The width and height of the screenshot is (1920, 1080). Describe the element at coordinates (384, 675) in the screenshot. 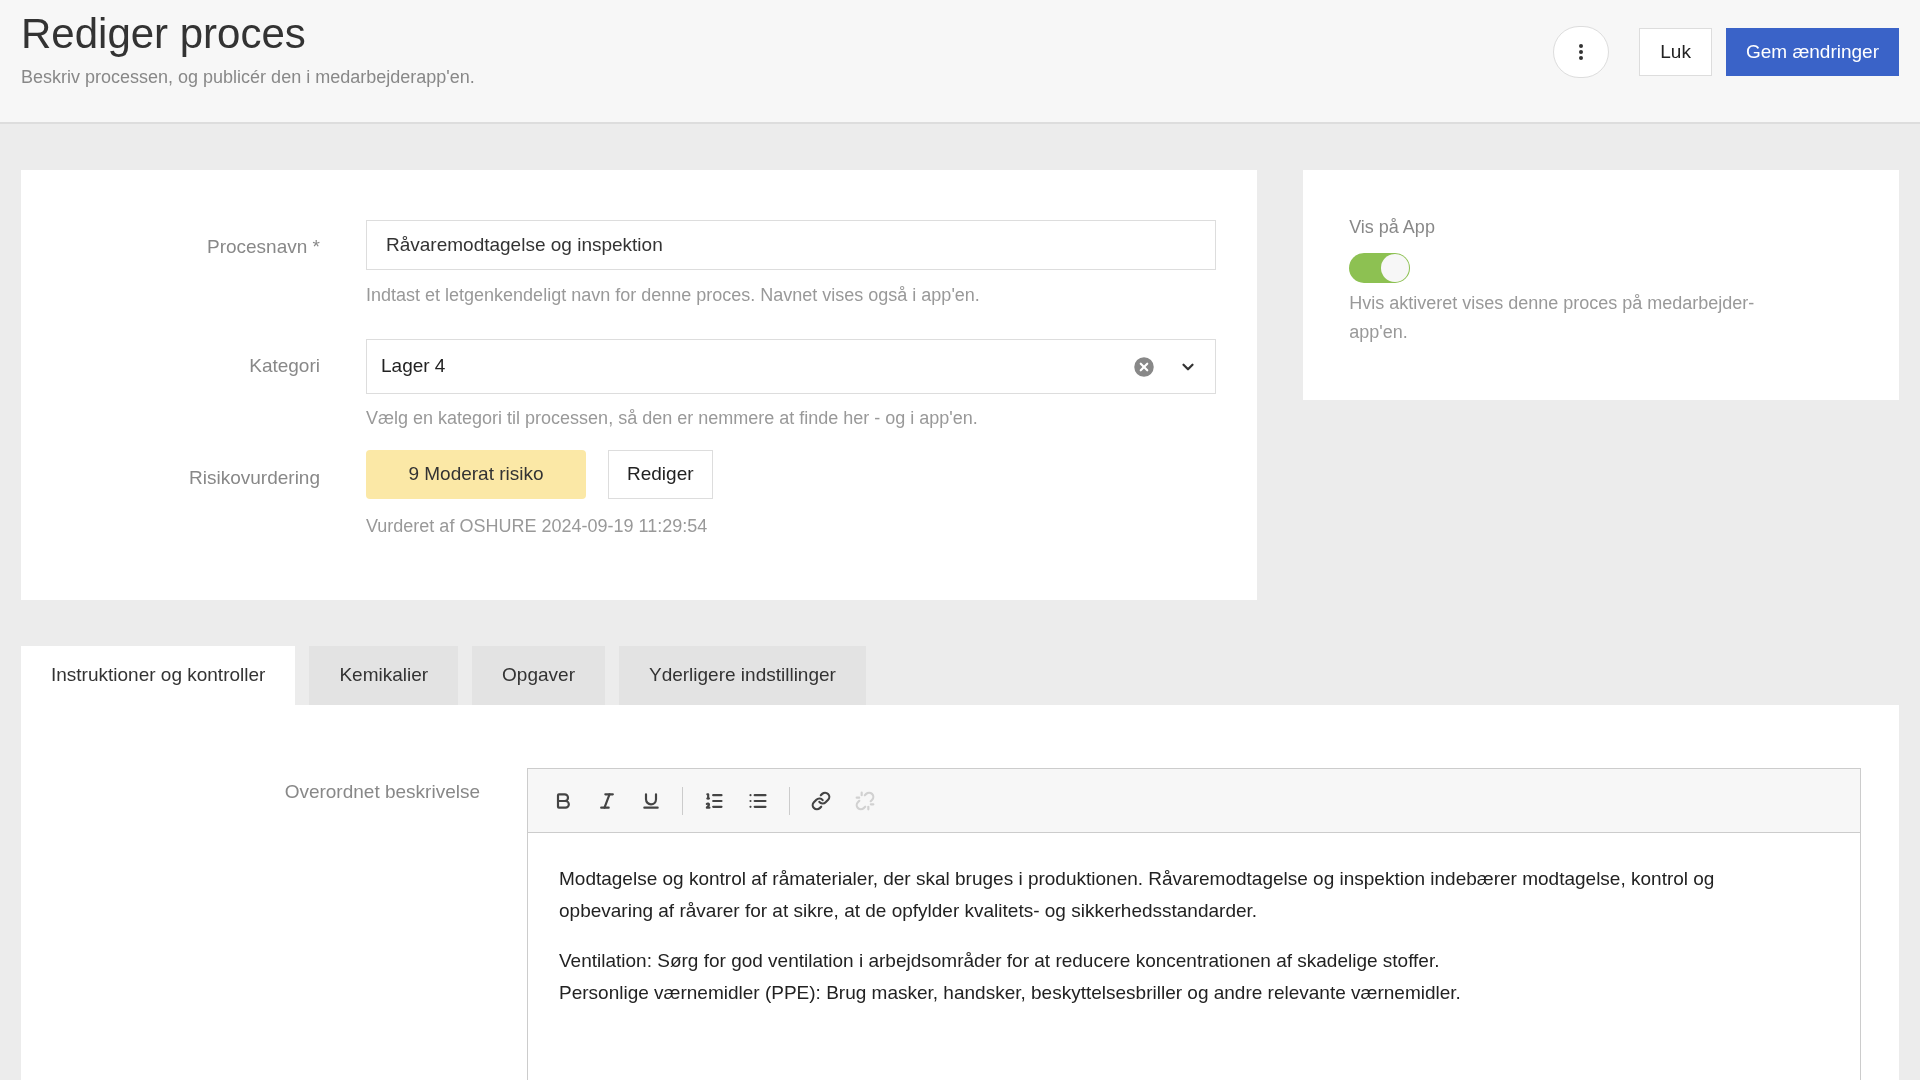

I see `tab: Kemikalier` at that location.